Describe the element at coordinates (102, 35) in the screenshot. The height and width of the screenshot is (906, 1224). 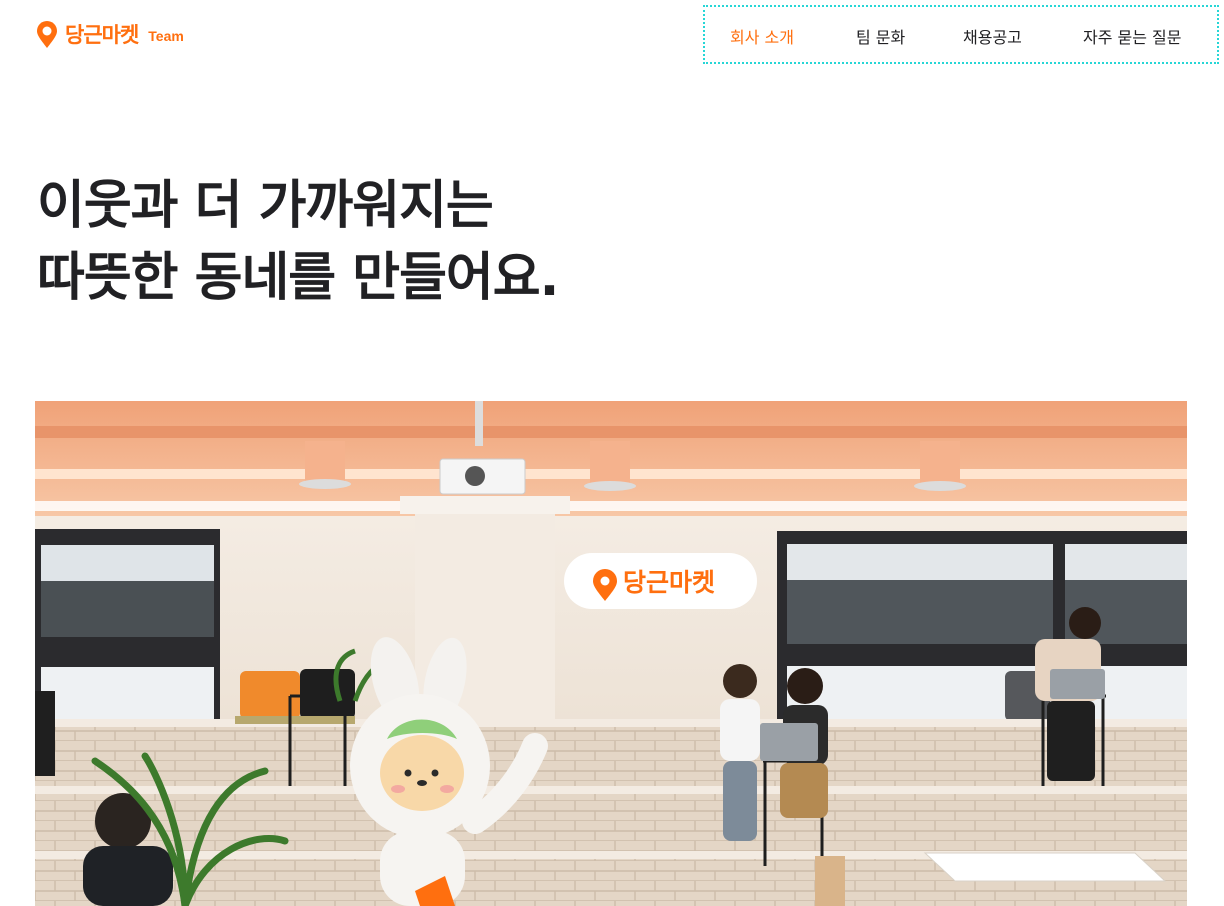
I see `logo-brand-text: 당근마켓` at that location.